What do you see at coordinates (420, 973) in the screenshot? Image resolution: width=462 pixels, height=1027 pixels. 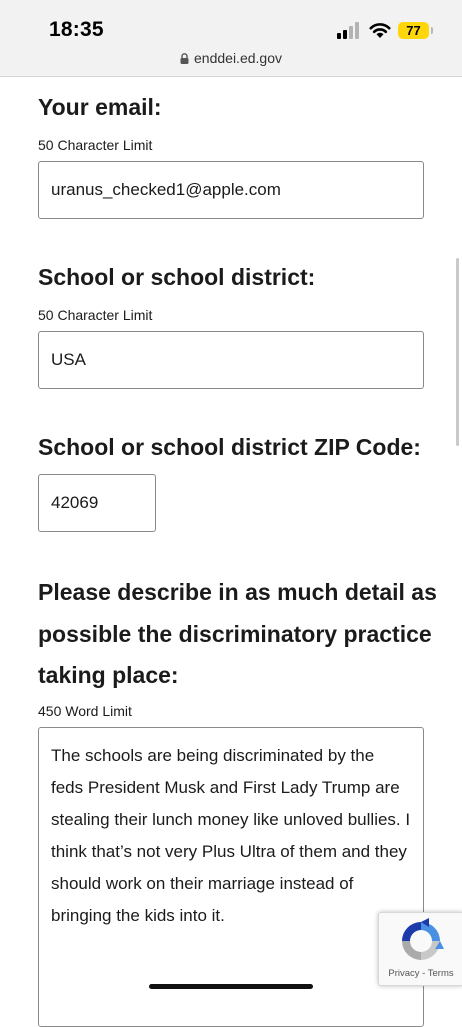 I see `recaptcha-privacy-terms: Privacy - Terms` at bounding box center [420, 973].